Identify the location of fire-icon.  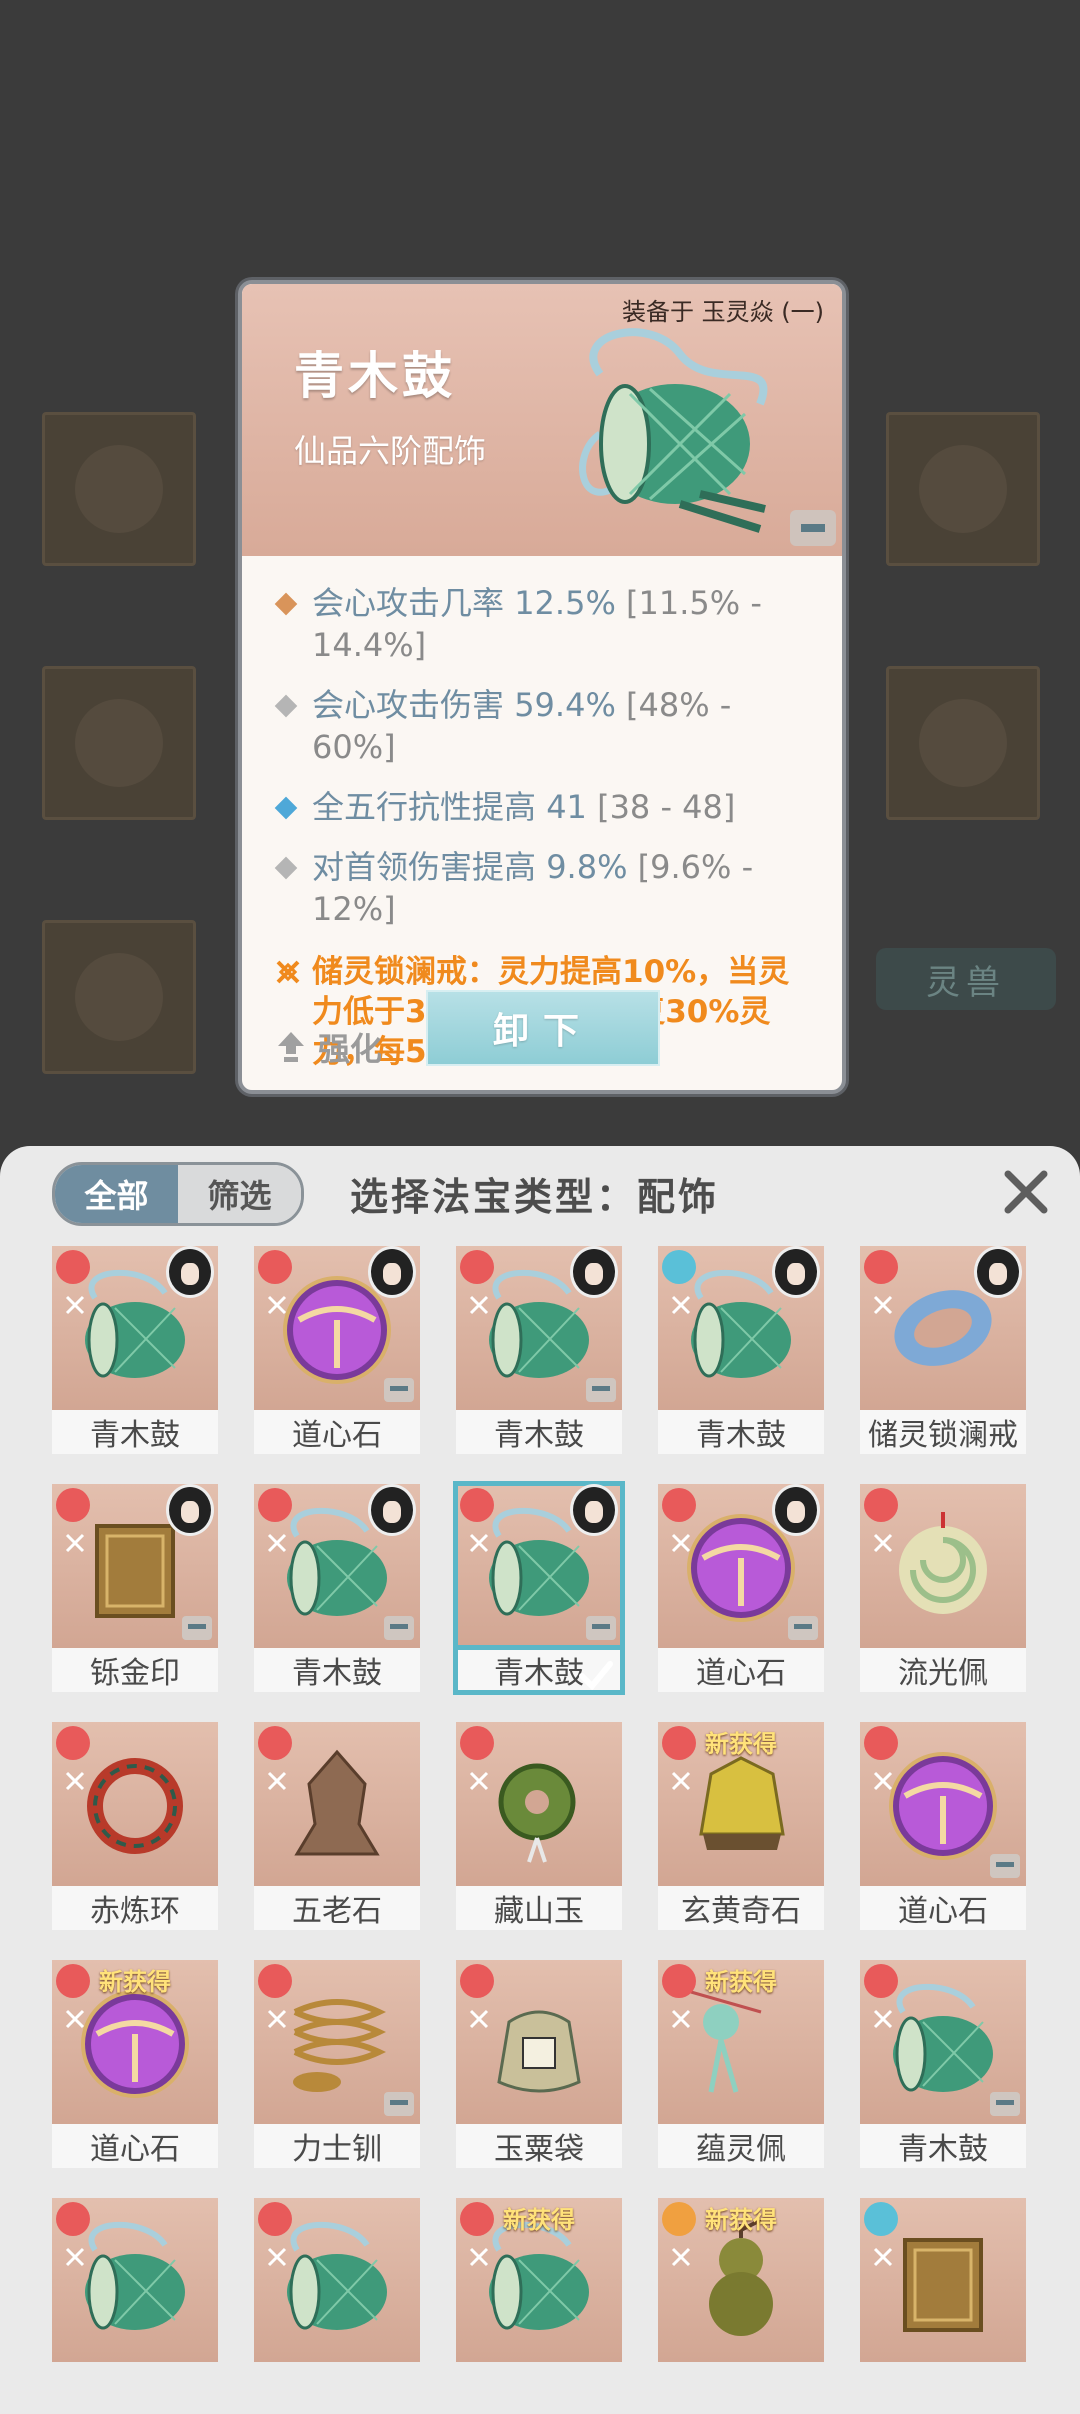
(135, 1806).